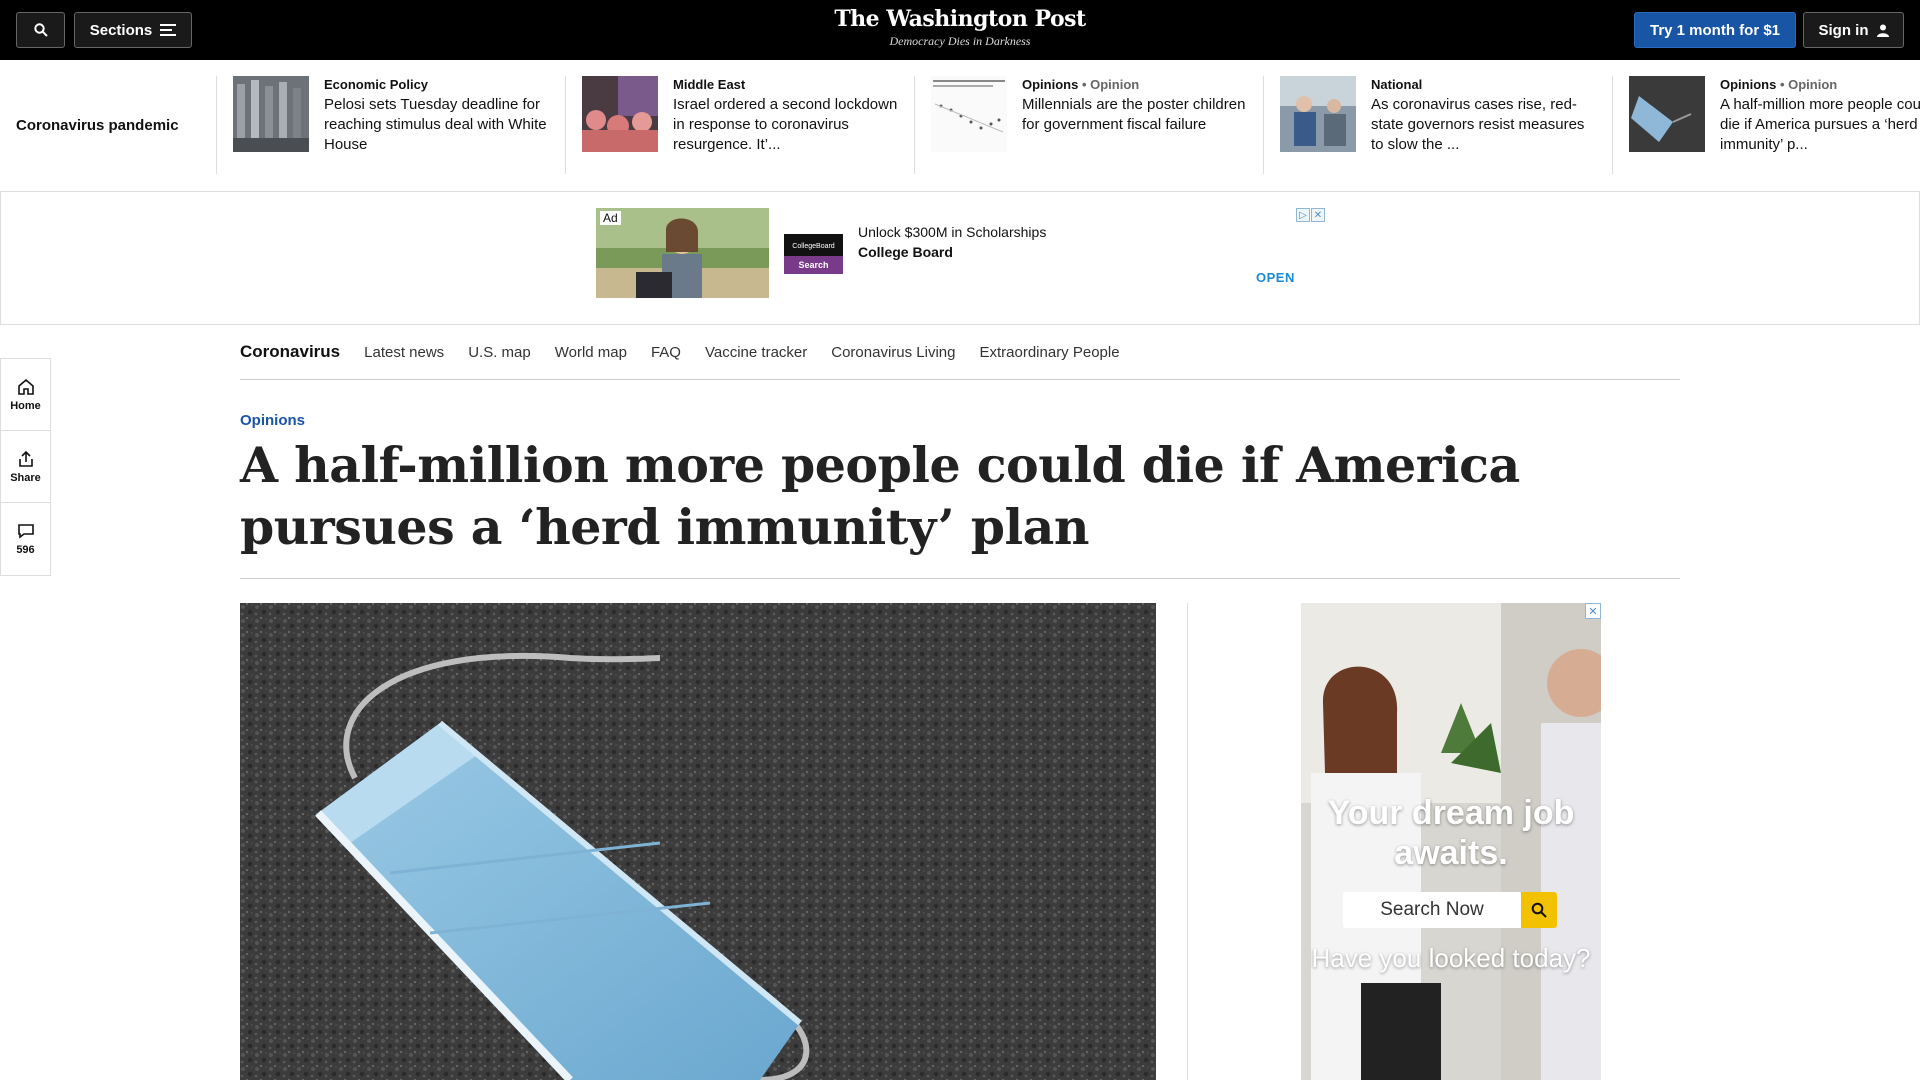  I want to click on share-button: Share, so click(25, 467).